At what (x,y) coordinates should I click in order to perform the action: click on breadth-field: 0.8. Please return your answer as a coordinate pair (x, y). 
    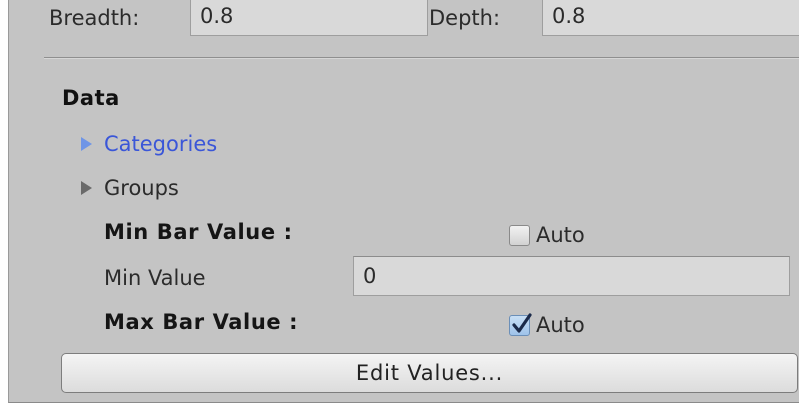
    Looking at the image, I should click on (309, 18).